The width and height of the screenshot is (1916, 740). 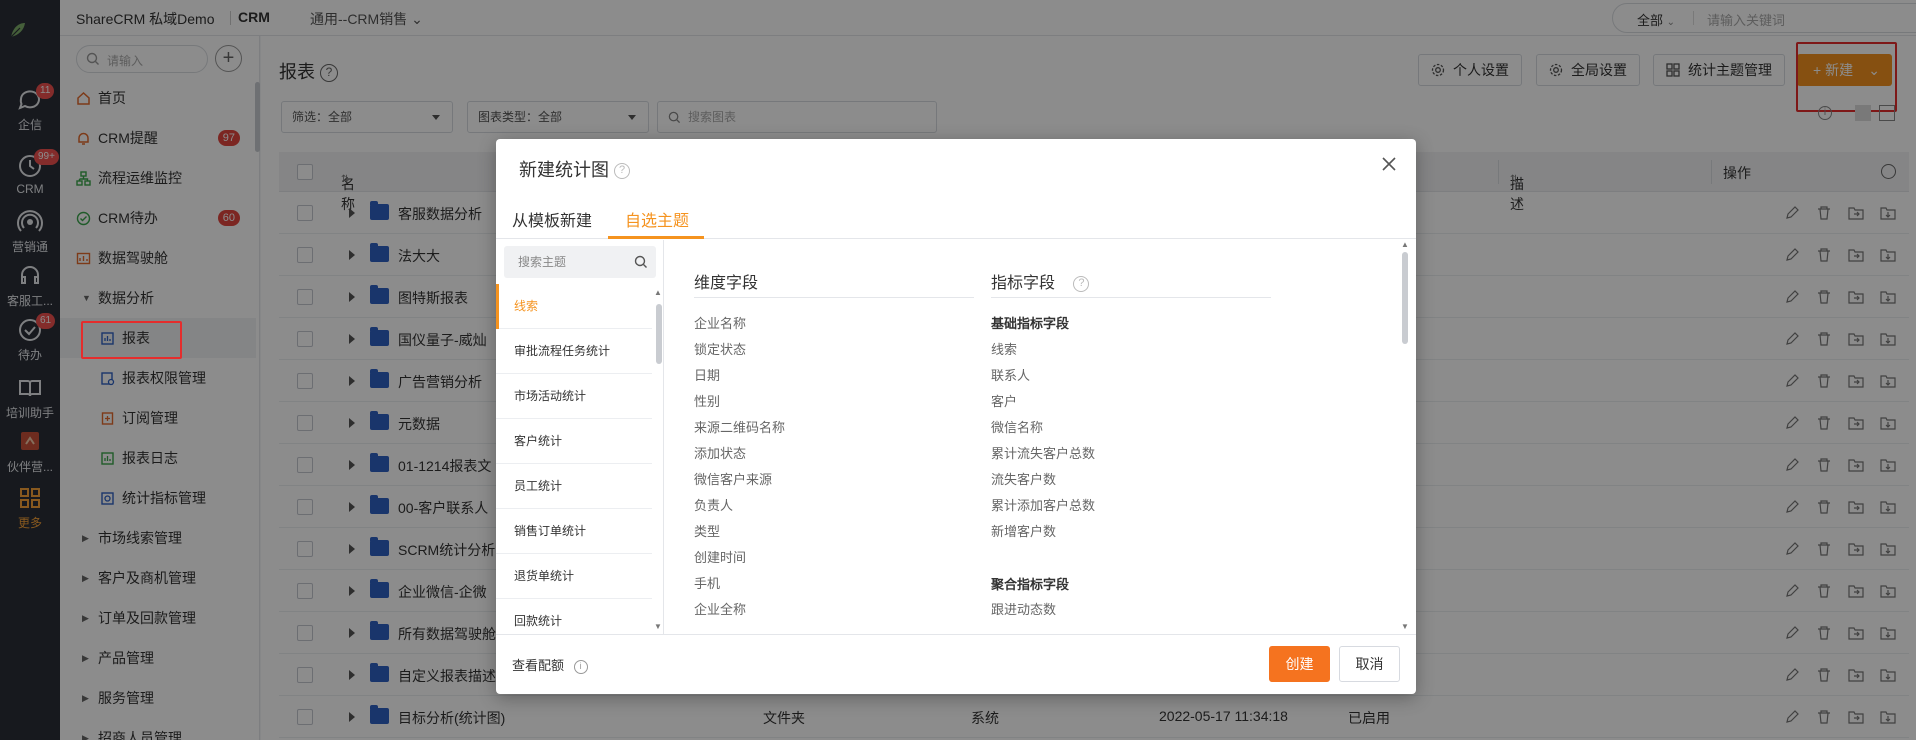 I want to click on tab-from-template: 从模板新建, so click(x=552, y=219).